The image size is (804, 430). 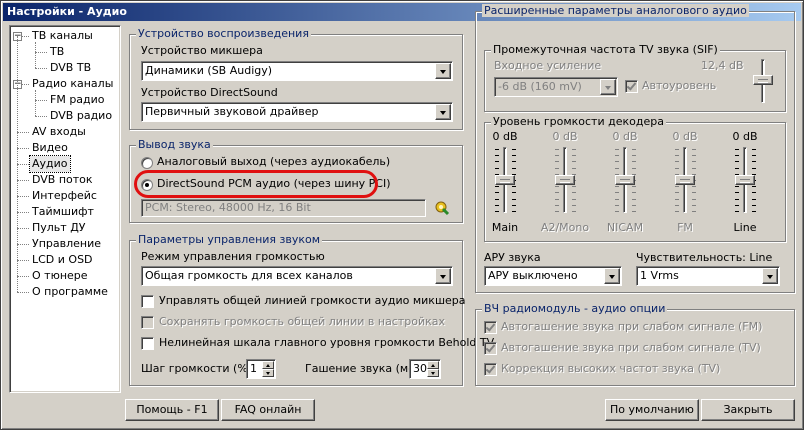 I want to click on tree-item: Управление, so click(x=66, y=244).